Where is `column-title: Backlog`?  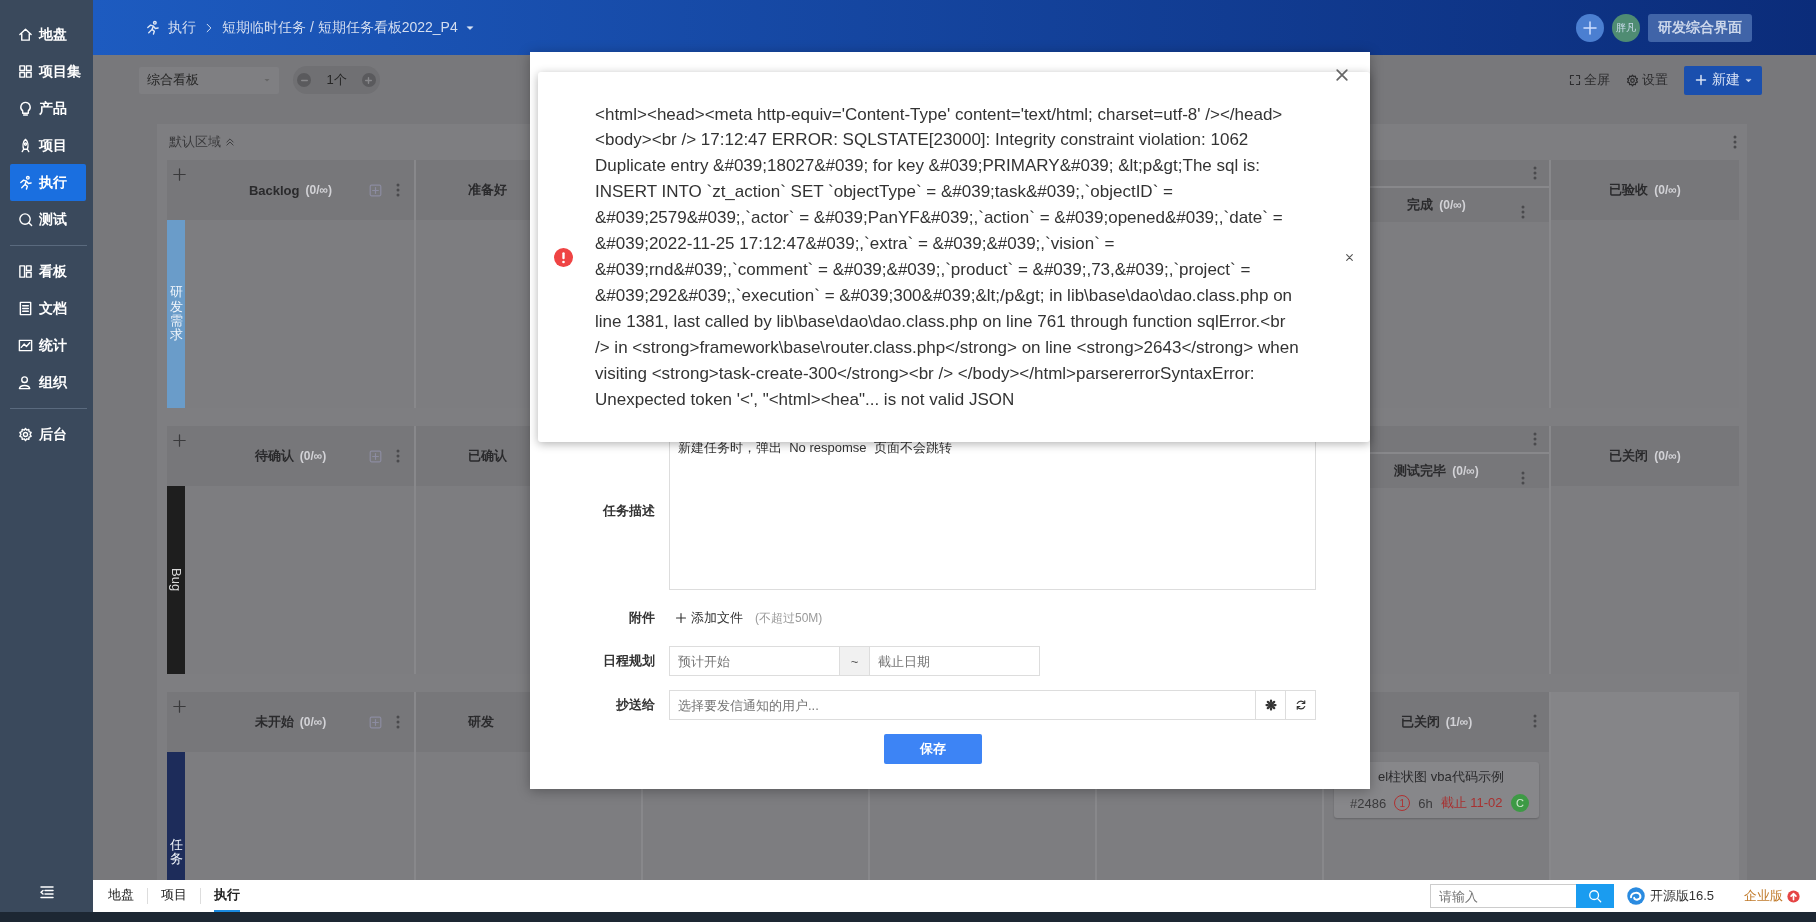 column-title: Backlog is located at coordinates (274, 190).